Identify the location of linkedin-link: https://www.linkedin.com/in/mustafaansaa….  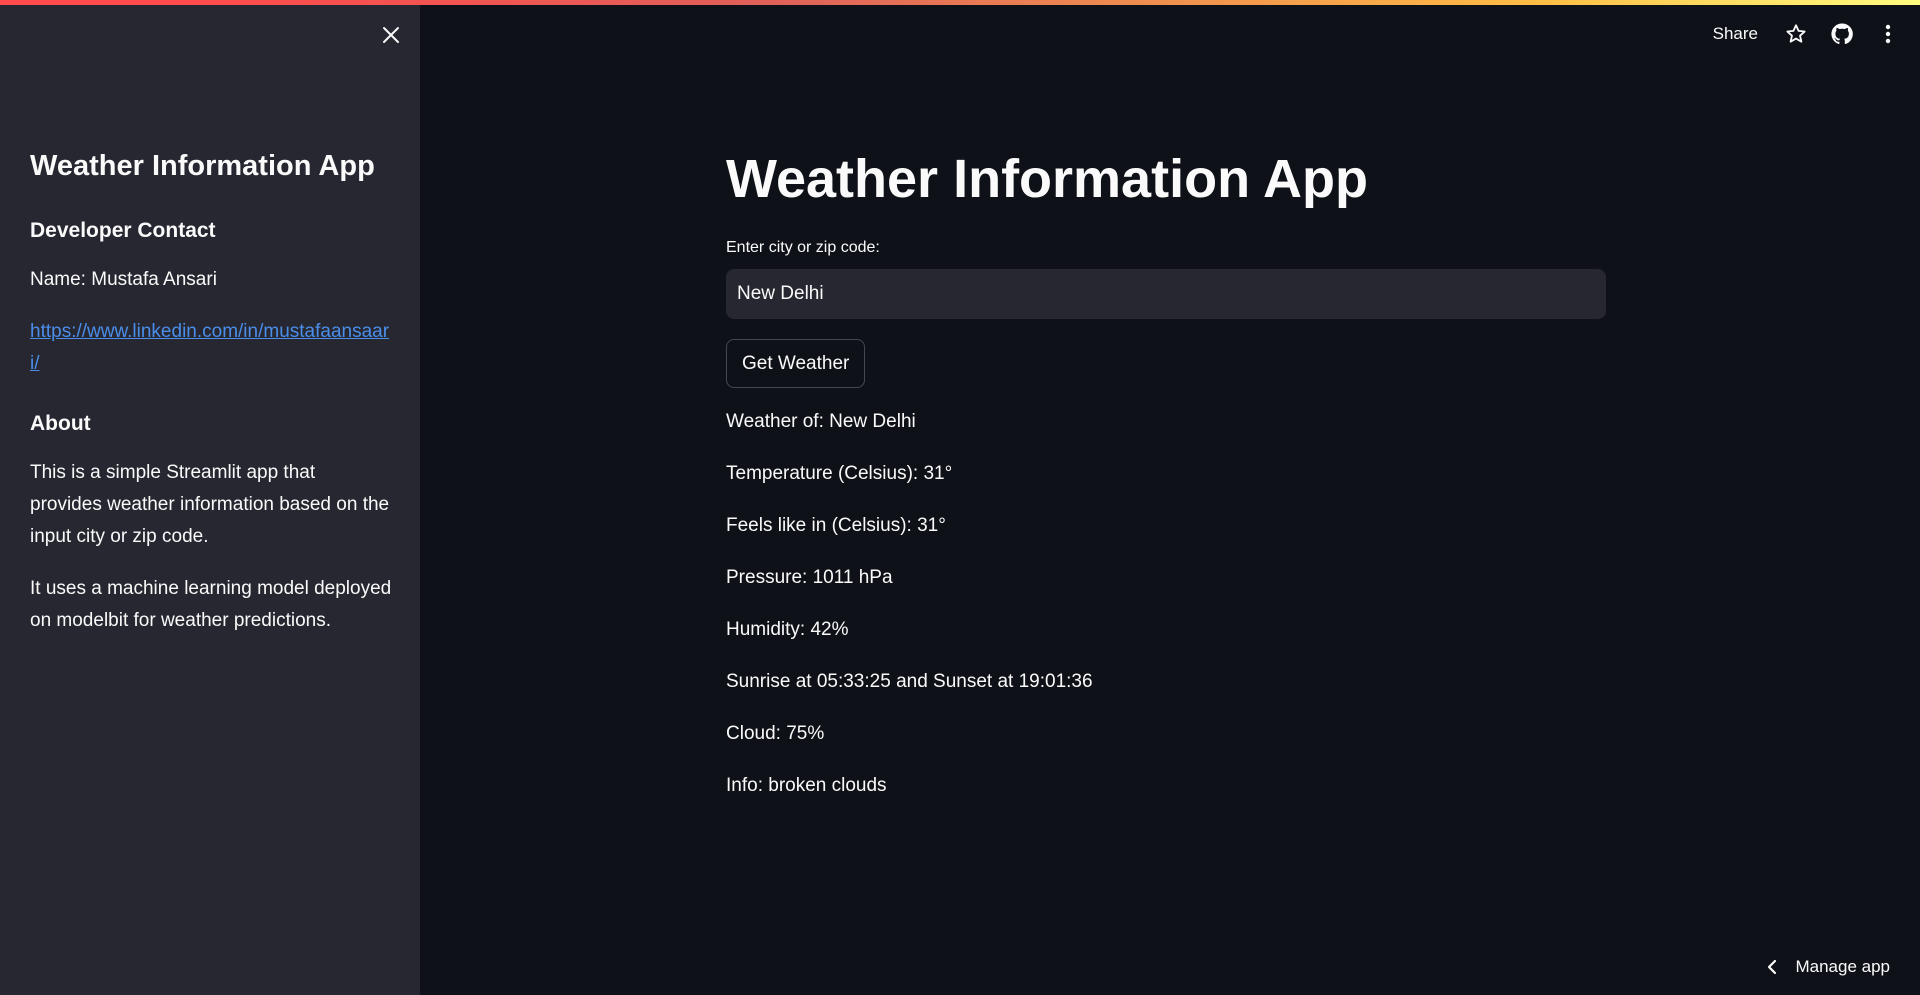
(211, 348).